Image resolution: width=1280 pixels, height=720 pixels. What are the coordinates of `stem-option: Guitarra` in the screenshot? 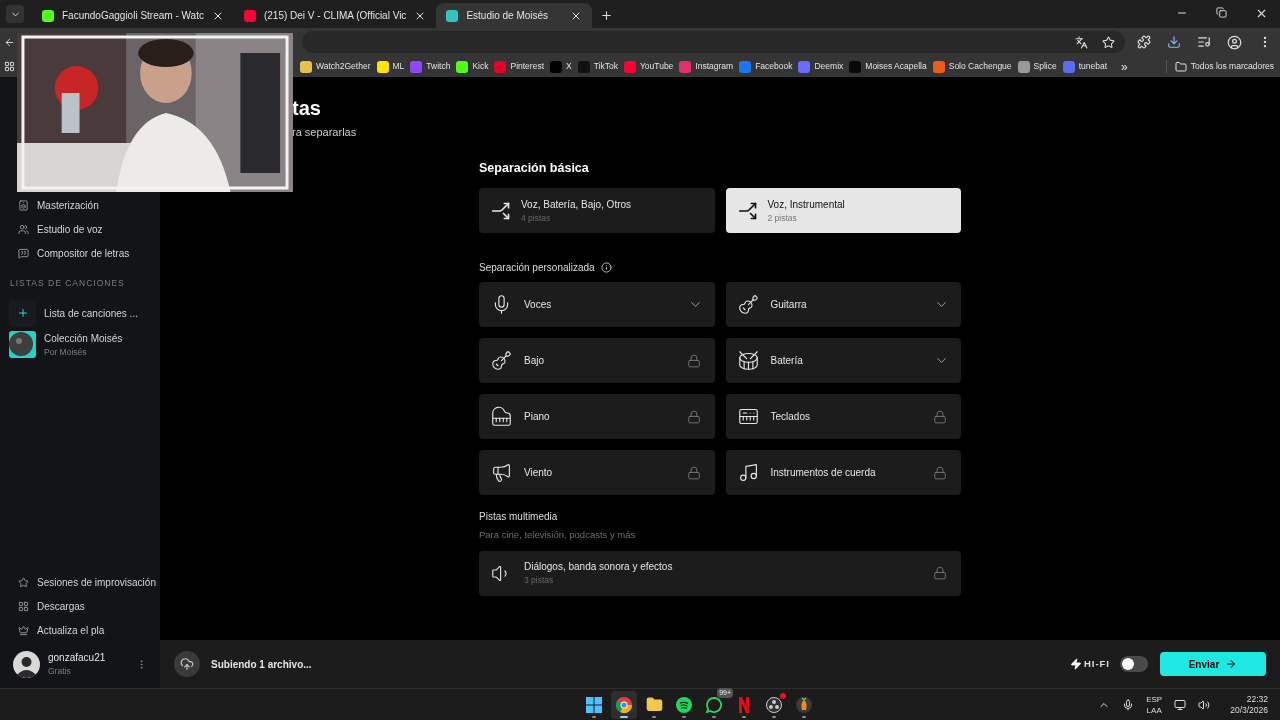 It's located at (843, 305).